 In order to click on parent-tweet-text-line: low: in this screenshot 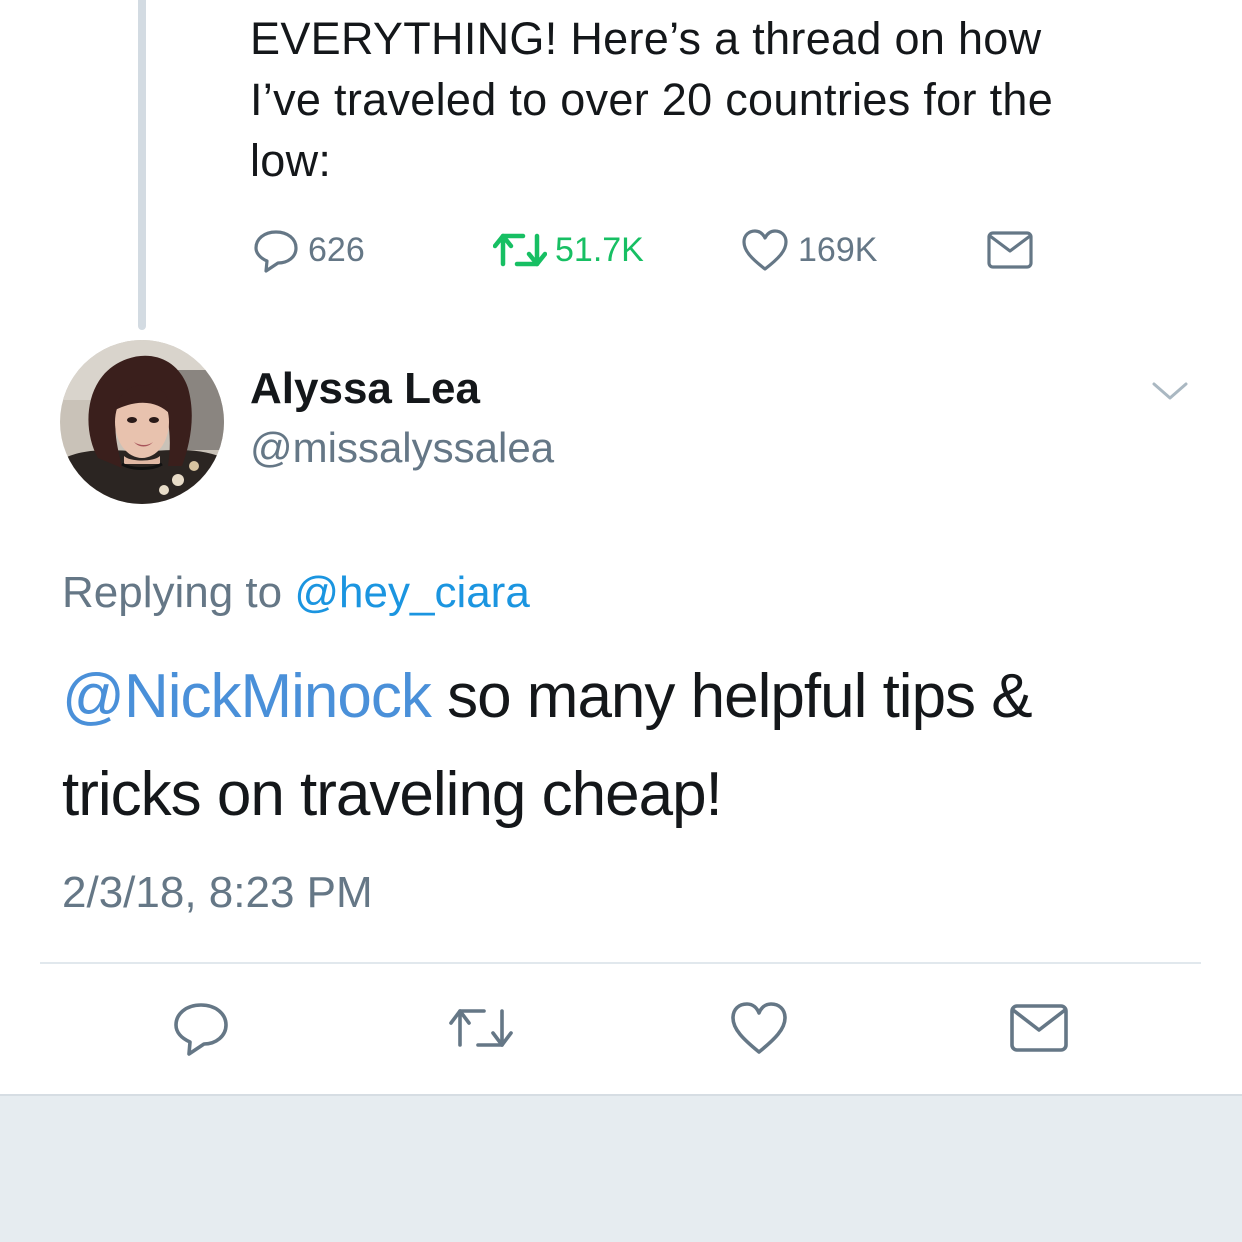, I will do `click(291, 160)`.